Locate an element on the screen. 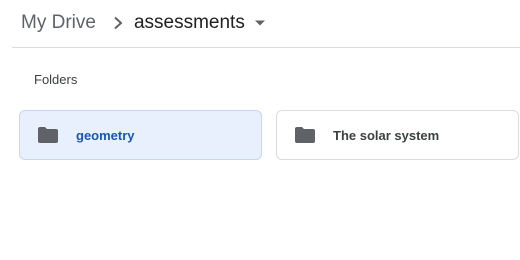 The image size is (520, 260). caret-down-icon is located at coordinates (260, 23).